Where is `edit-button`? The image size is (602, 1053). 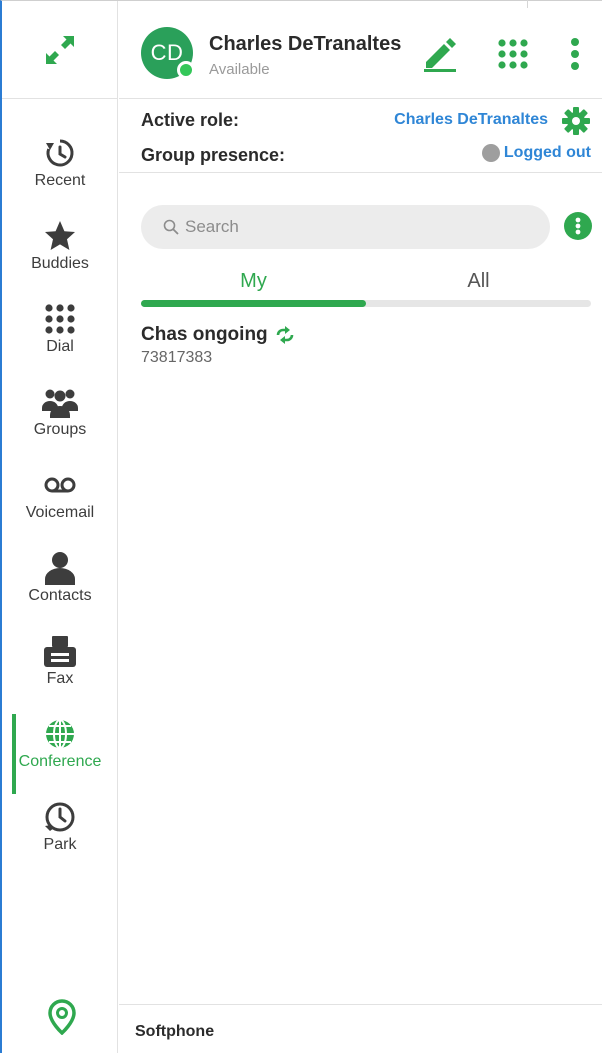
edit-button is located at coordinates (440, 54).